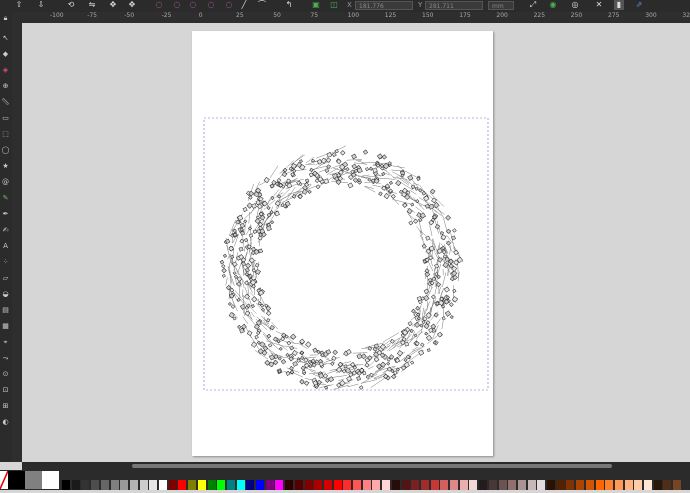  I want to click on scrollbar-thumb, so click(372, 466).